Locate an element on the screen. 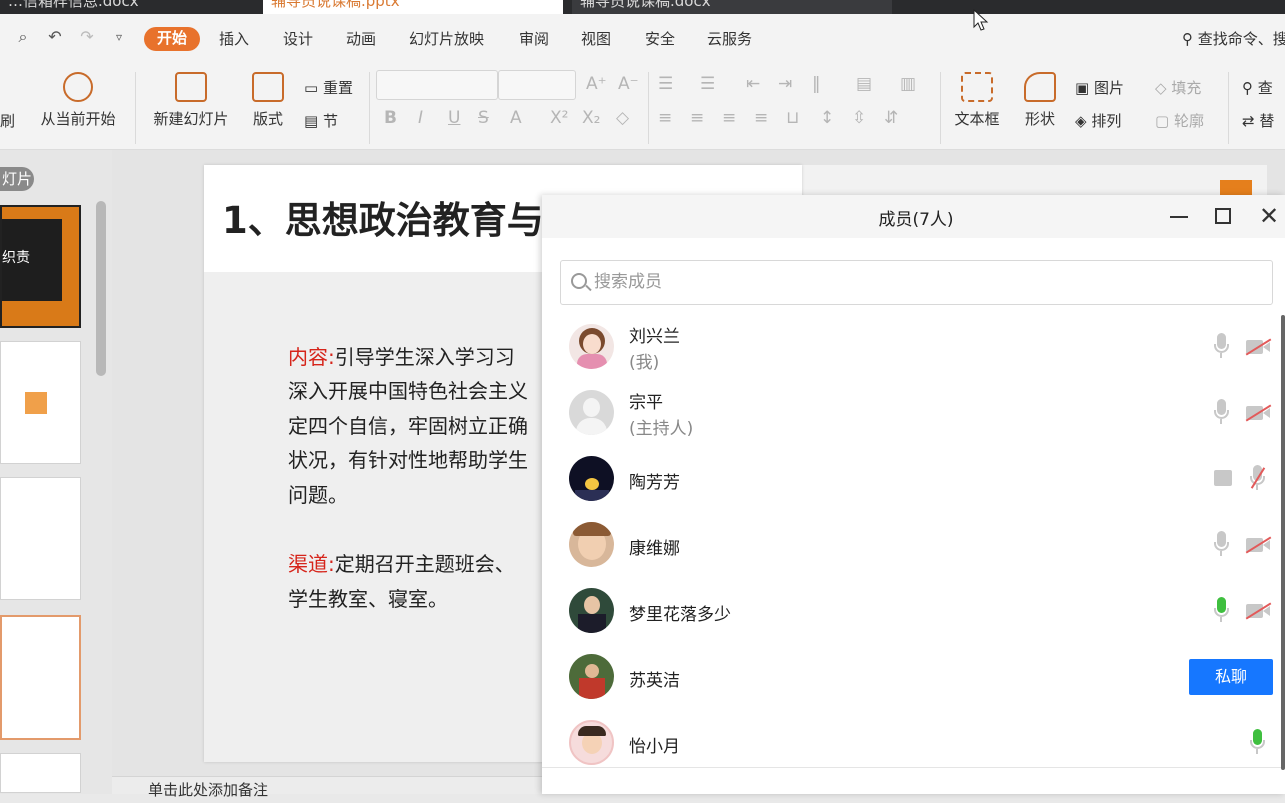 The height and width of the screenshot is (803, 1285). private-chat-button: 私聊 is located at coordinates (1231, 677).